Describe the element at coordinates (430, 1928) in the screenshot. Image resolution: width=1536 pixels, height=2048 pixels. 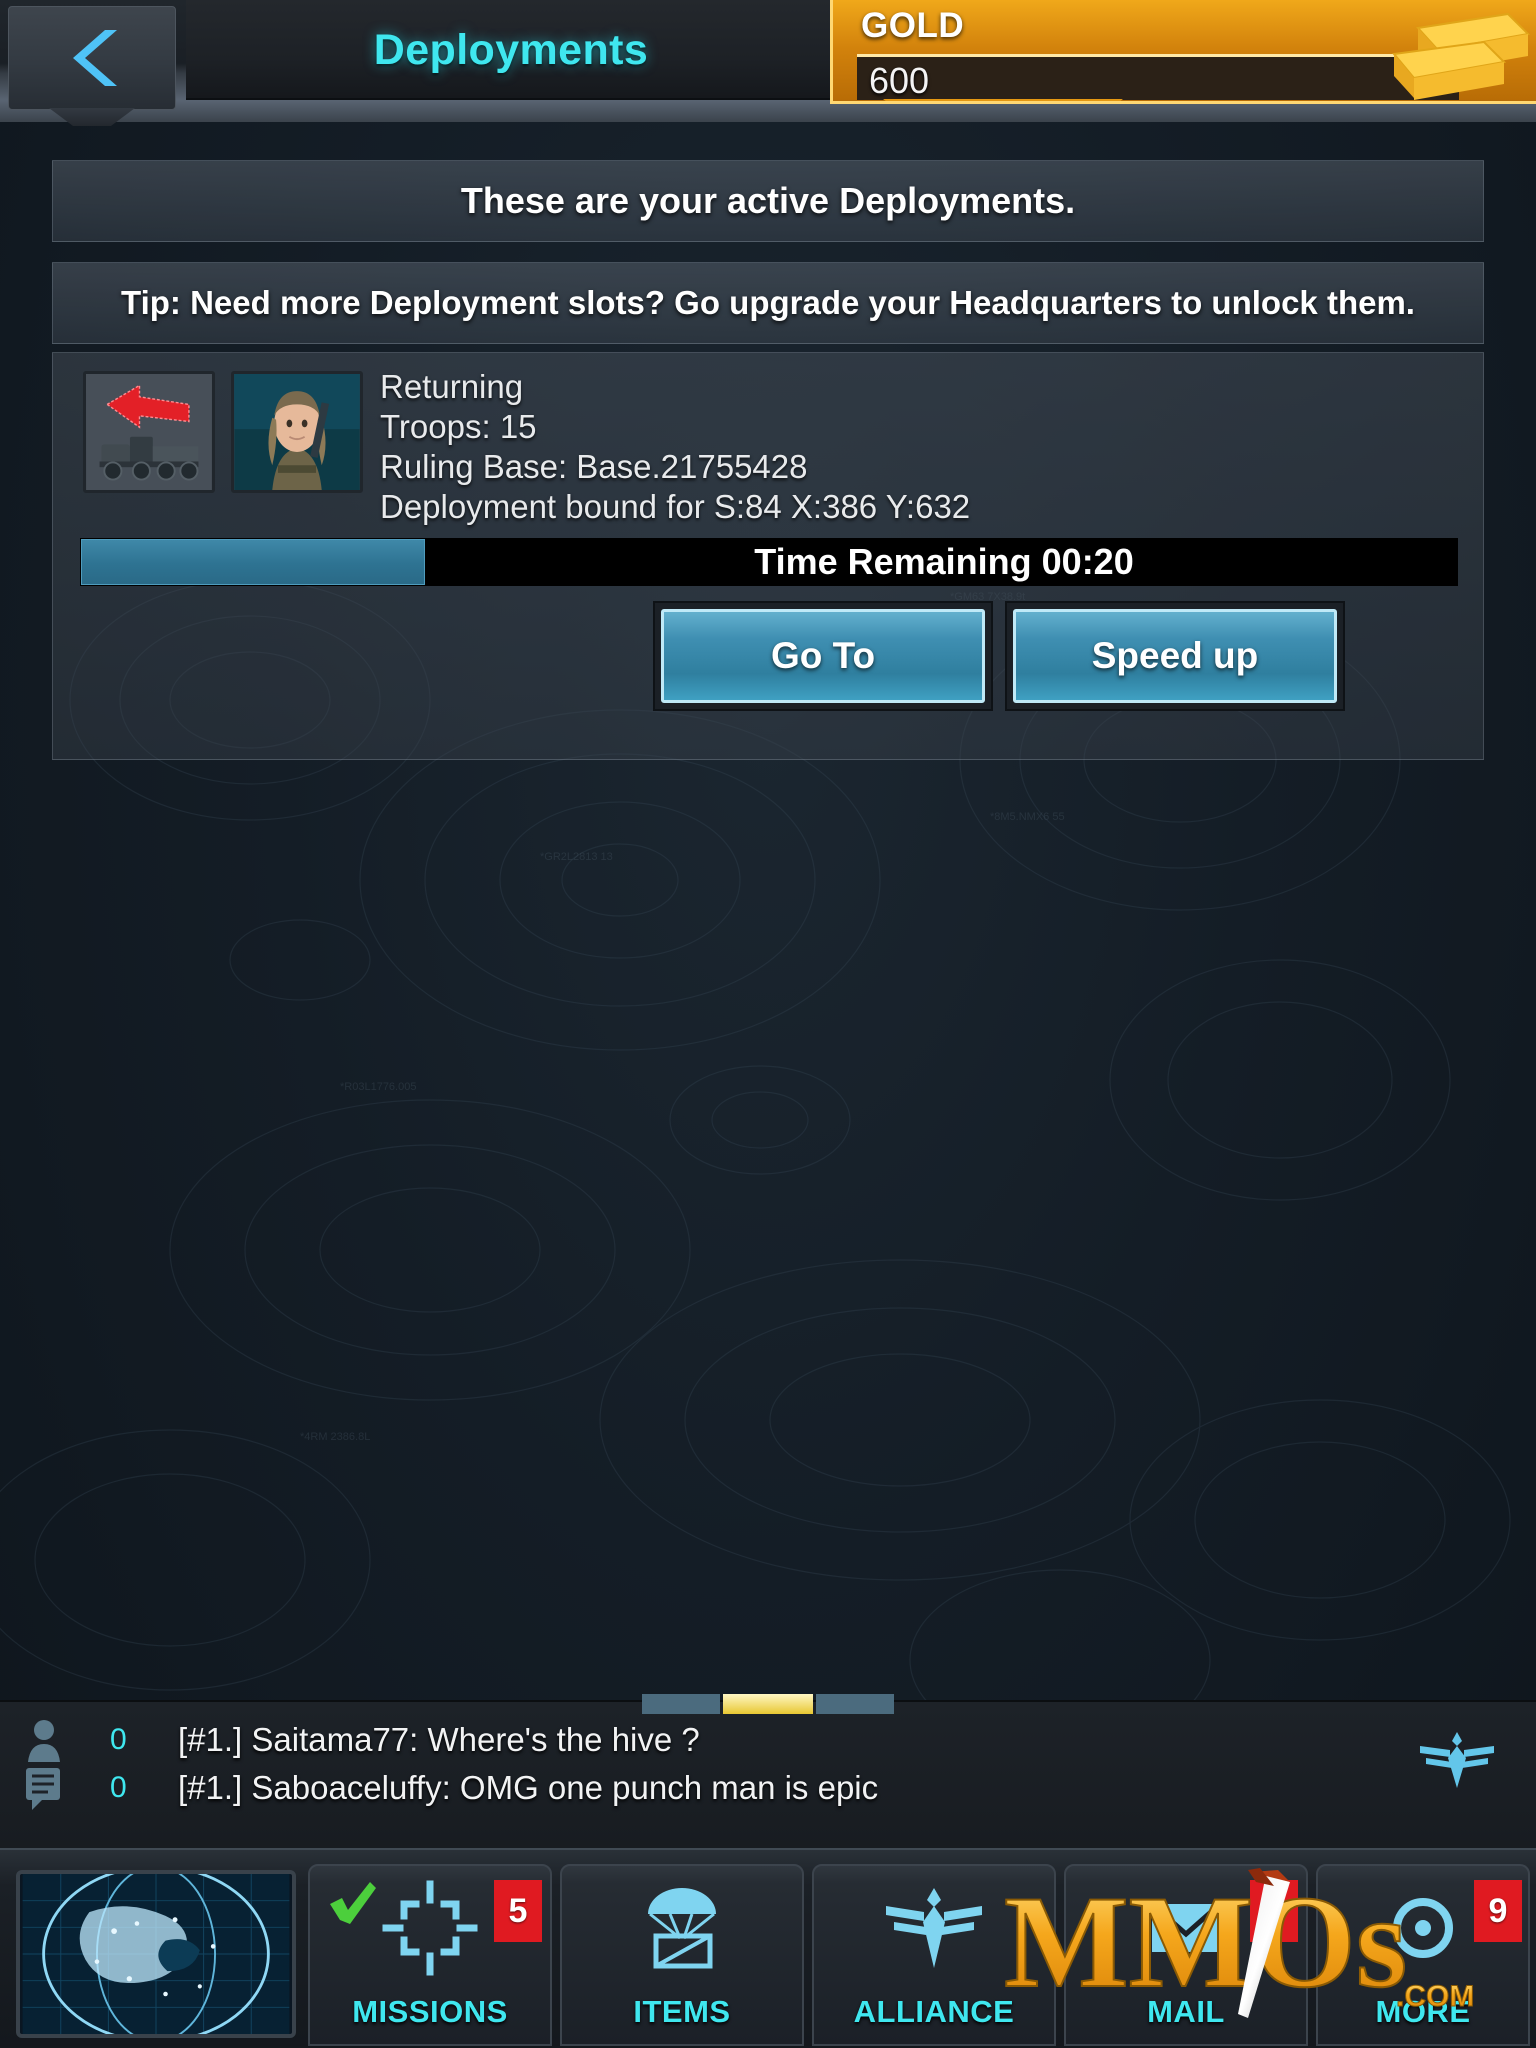
I see `crosshair-icon` at that location.